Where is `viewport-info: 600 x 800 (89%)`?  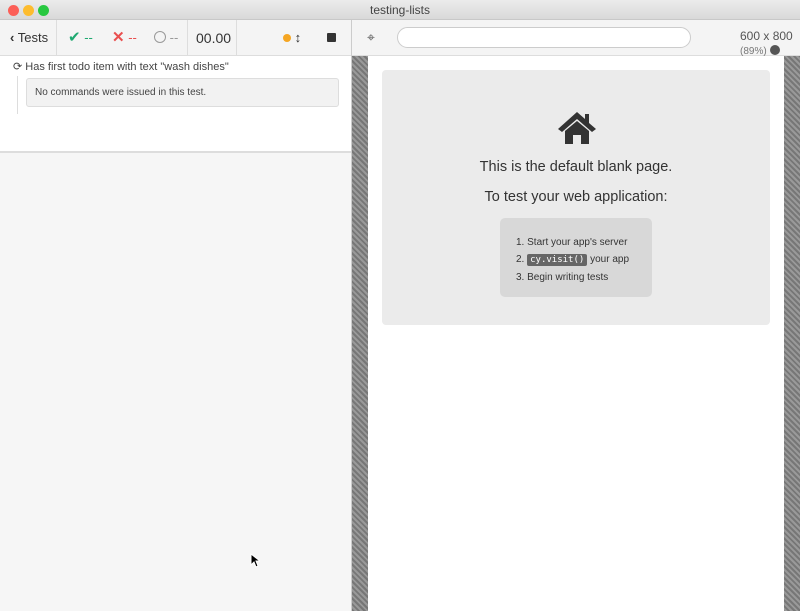
viewport-info: 600 x 800 (89%) is located at coordinates (770, 43).